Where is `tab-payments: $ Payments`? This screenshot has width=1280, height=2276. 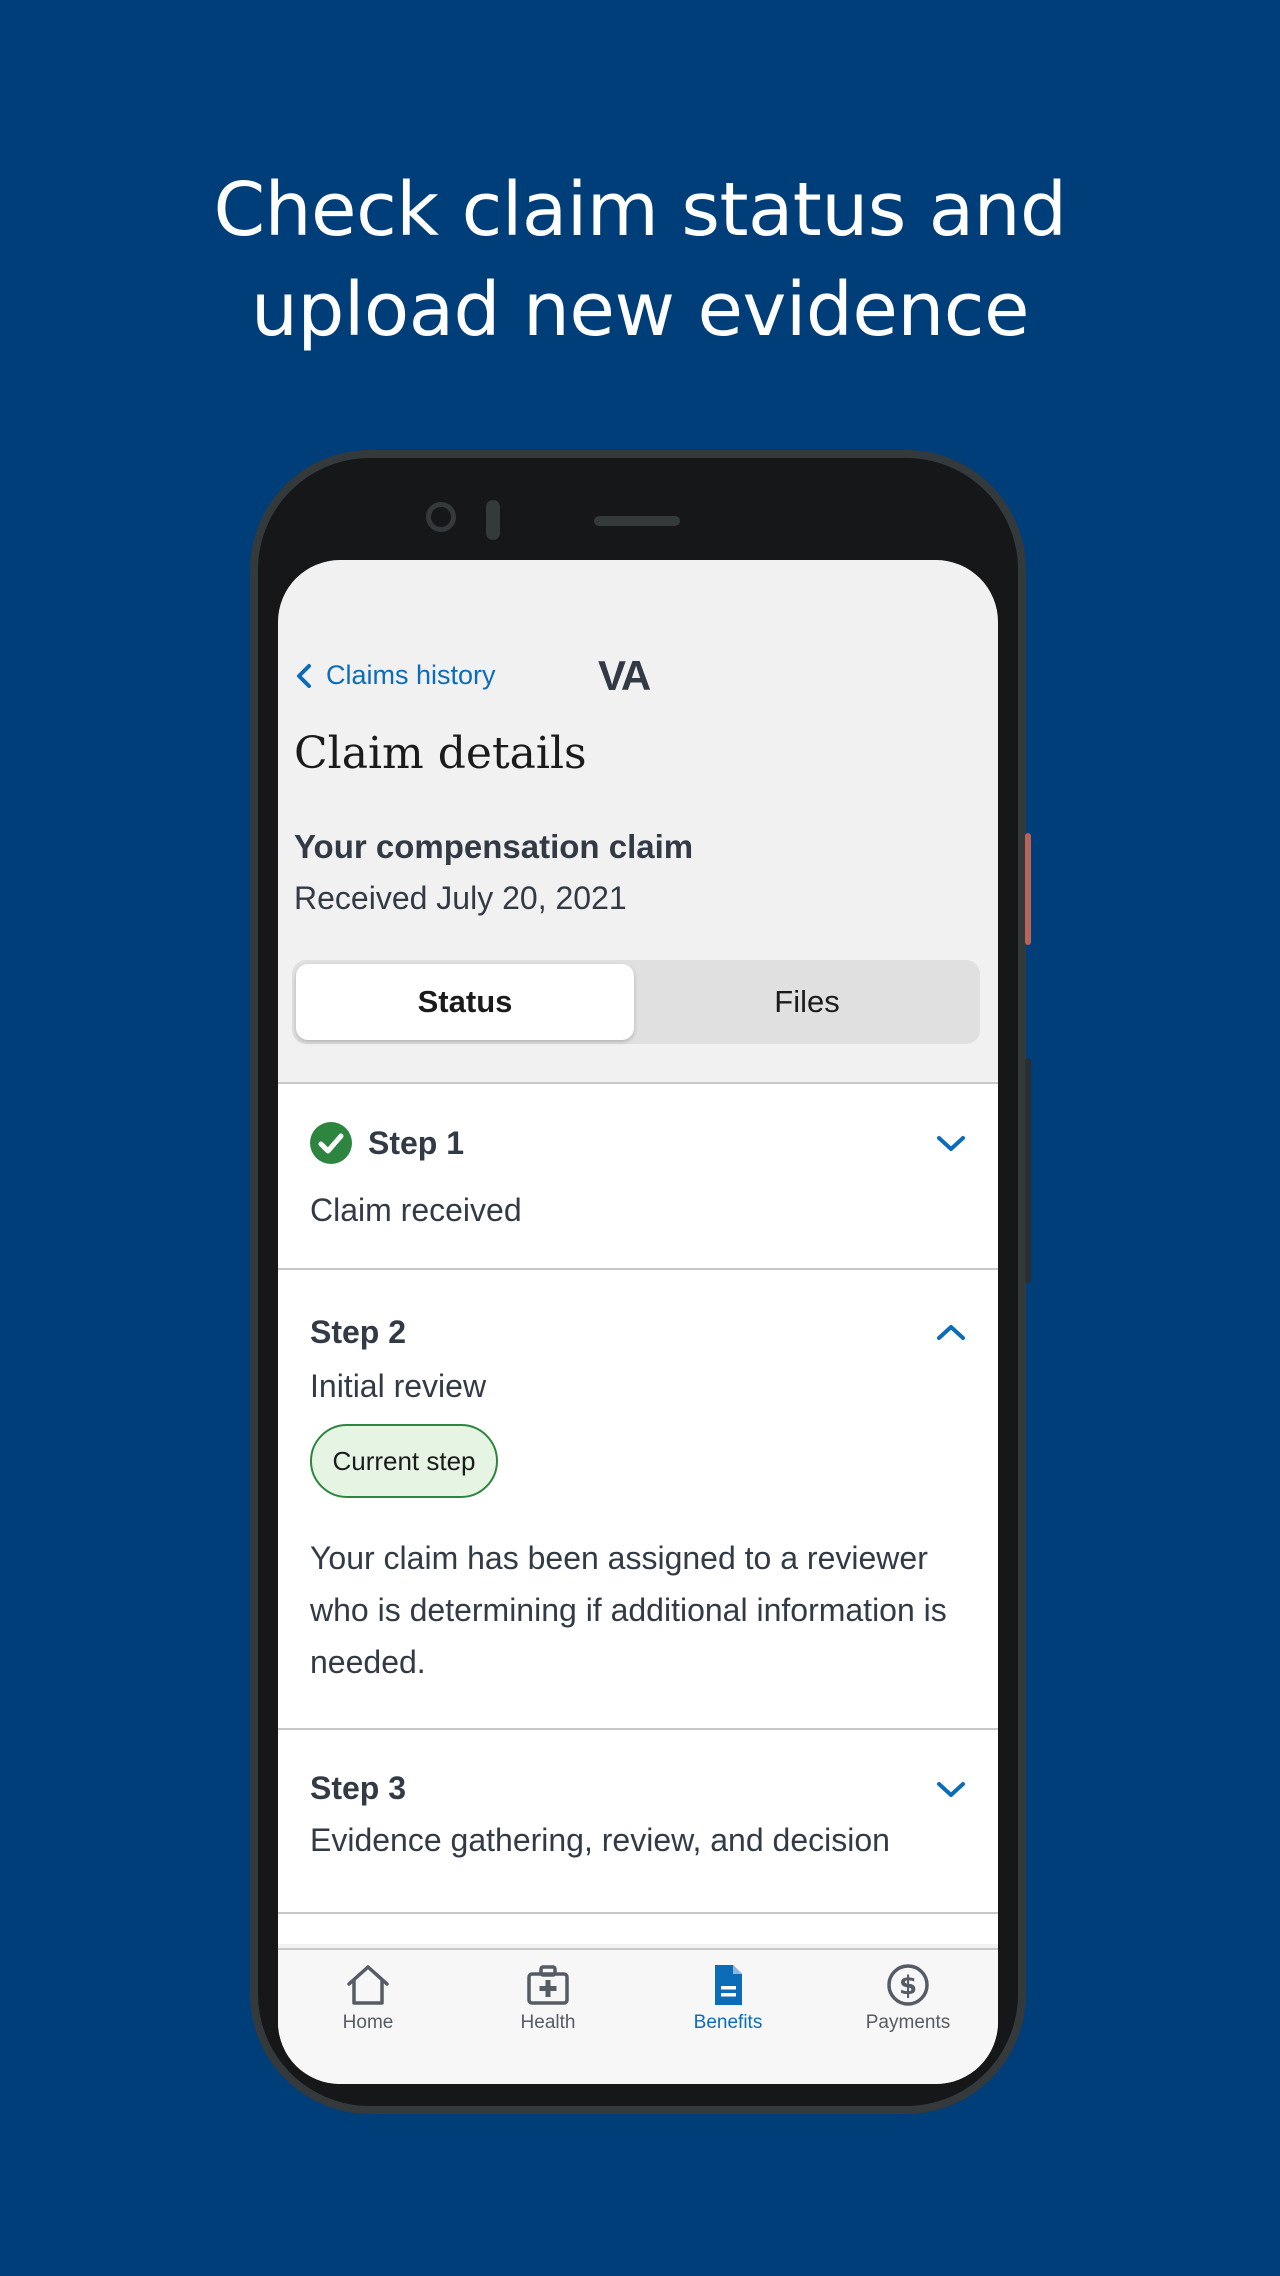
tab-payments: $ Payments is located at coordinates (908, 2017).